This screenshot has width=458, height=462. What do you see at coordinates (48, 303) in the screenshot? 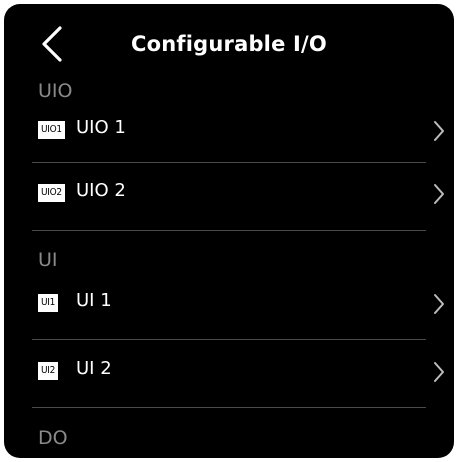
I see `ui1-tag: UI1` at bounding box center [48, 303].